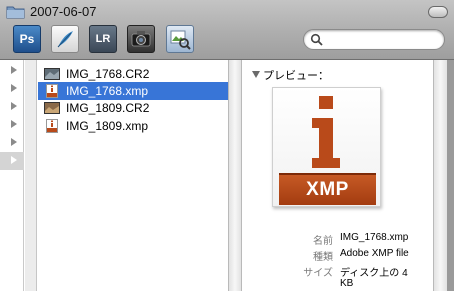 Image resolution: width=454 pixels, height=291 pixels. I want to click on file-row: IMG_1768.CR2, so click(133, 74).